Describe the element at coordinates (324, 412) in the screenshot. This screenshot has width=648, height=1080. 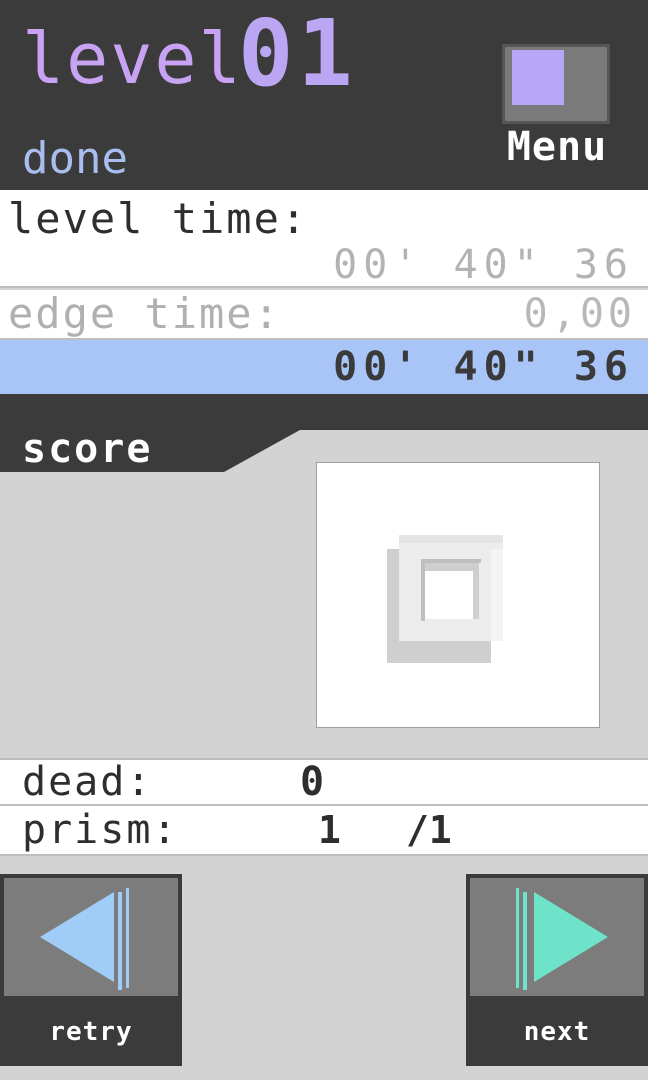
I see `section-divider` at that location.